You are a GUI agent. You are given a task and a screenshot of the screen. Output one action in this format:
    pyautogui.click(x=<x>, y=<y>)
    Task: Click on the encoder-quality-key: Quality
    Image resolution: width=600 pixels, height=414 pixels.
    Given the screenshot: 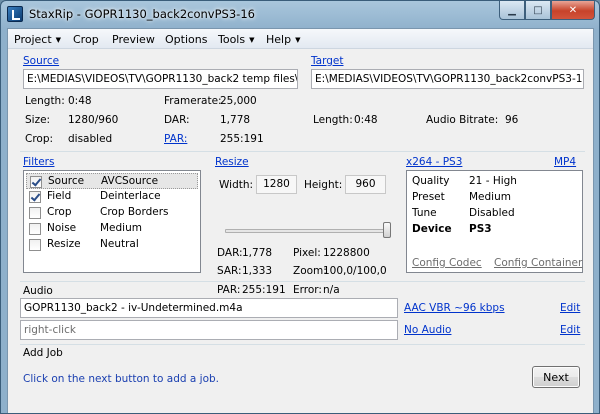 What is the action you would take?
    pyautogui.click(x=431, y=181)
    